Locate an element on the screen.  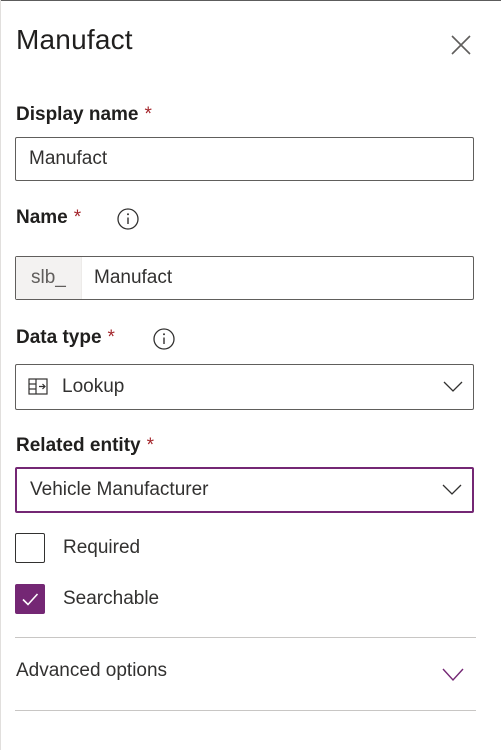
name-label-text: Name is located at coordinates (42, 217).